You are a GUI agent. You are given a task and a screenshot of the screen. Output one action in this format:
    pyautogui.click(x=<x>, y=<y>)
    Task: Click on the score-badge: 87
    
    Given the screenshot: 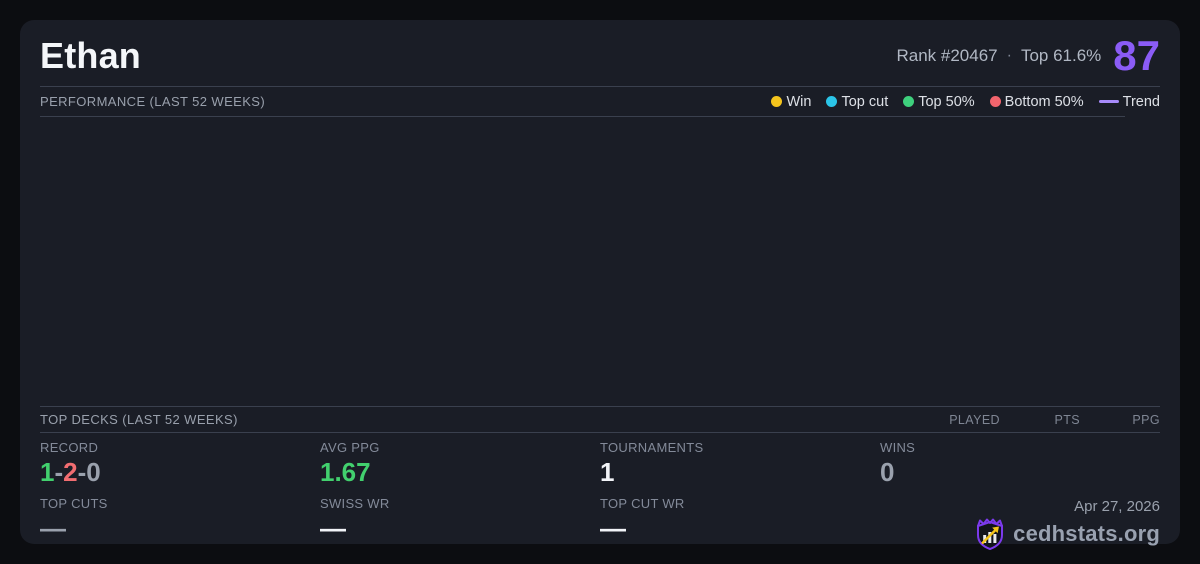 What is the action you would take?
    pyautogui.click(x=1136, y=55)
    